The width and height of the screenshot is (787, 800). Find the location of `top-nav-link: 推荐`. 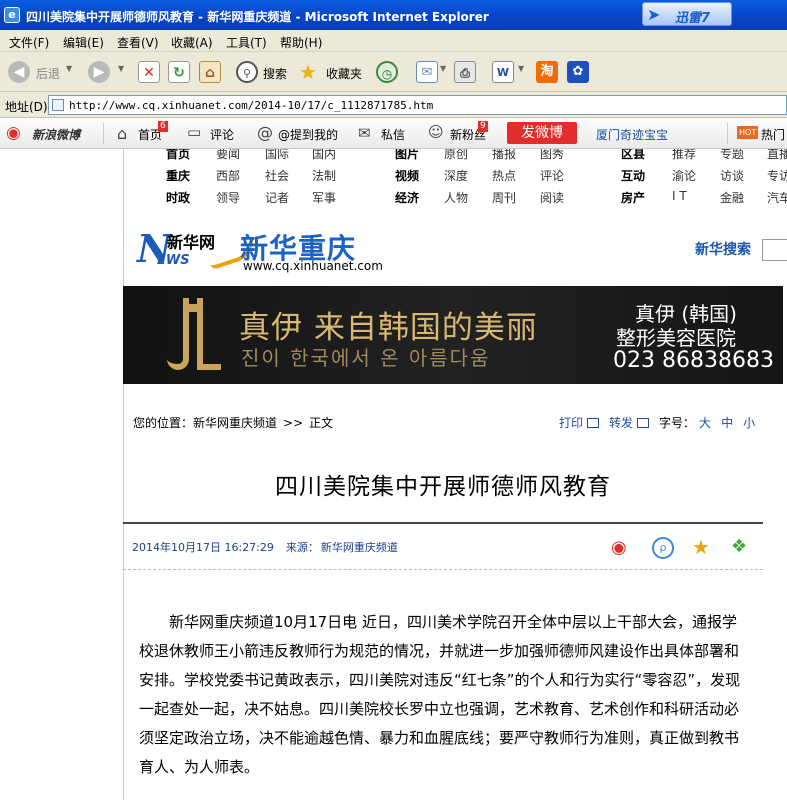

top-nav-link: 推荐 is located at coordinates (684, 155).